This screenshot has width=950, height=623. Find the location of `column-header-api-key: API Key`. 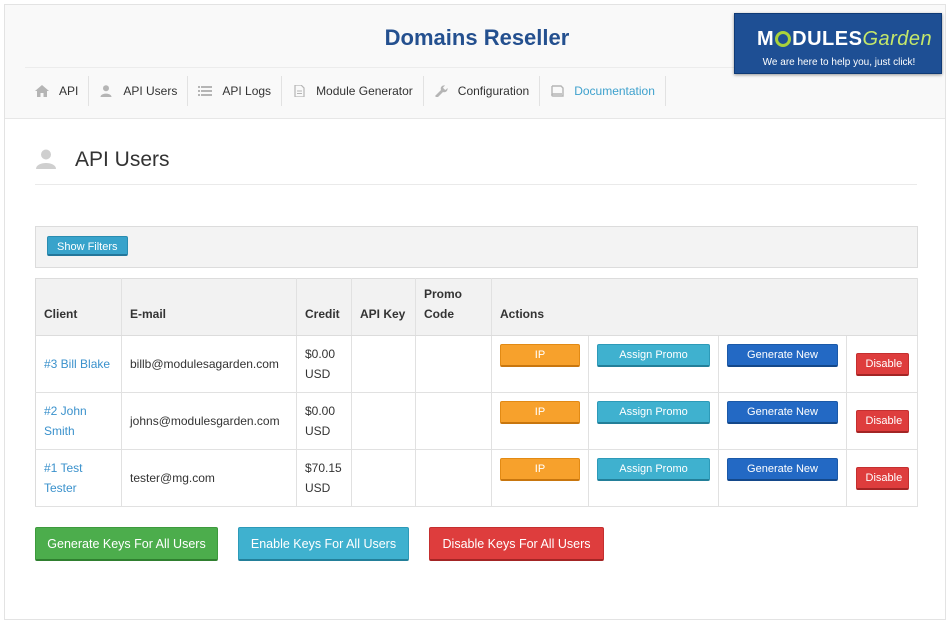

column-header-api-key: API Key is located at coordinates (383, 307).